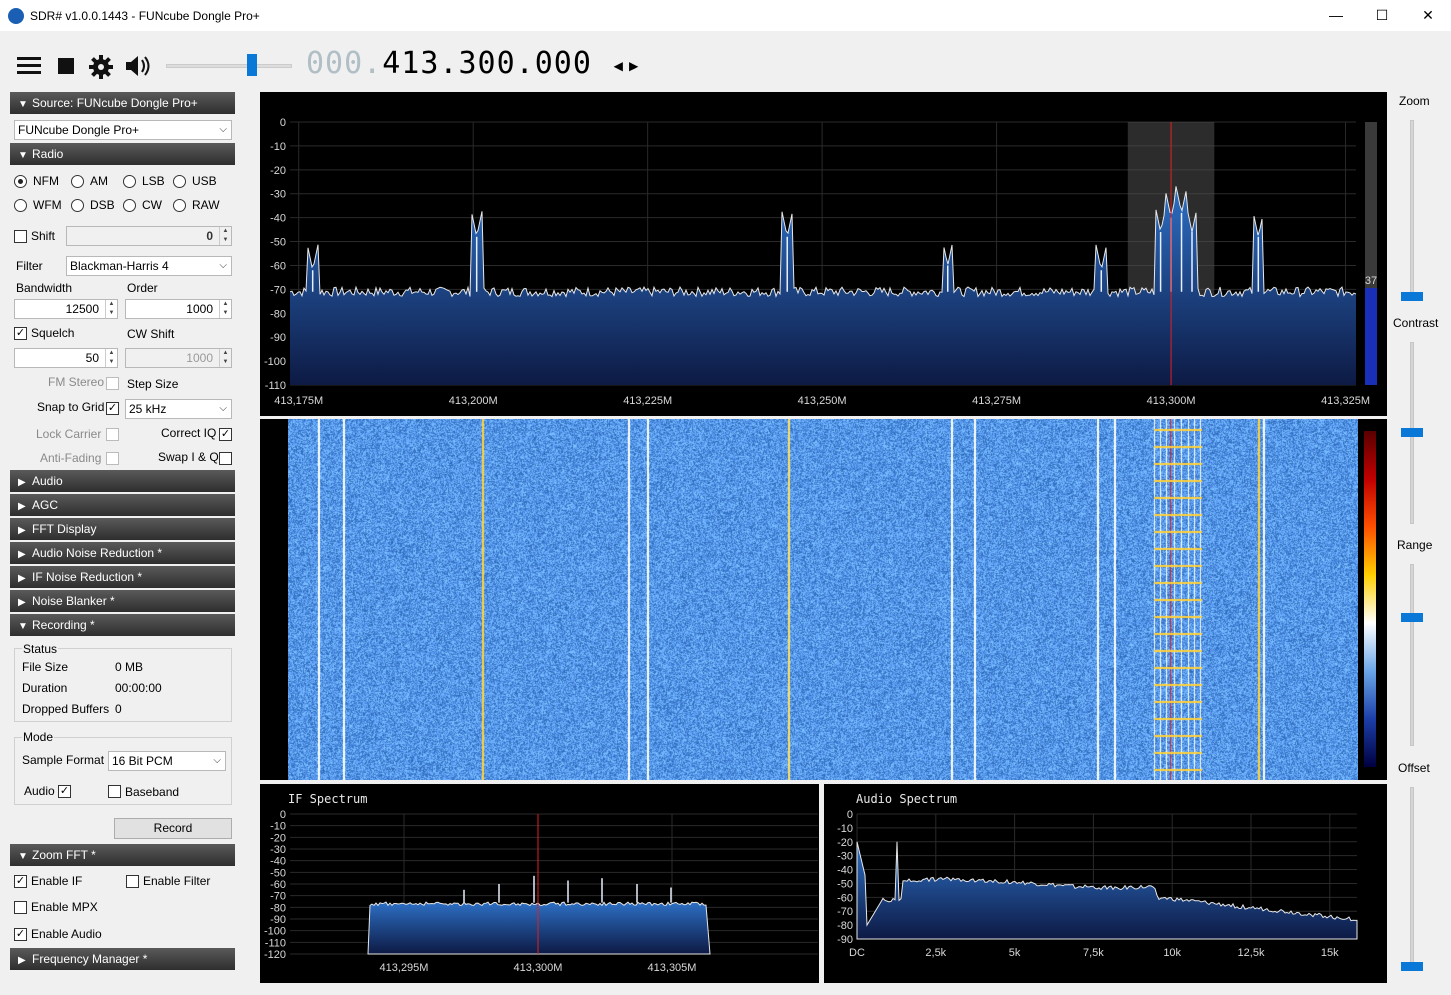  What do you see at coordinates (112, 383) in the screenshot?
I see `fm-stereo-checkbox` at bounding box center [112, 383].